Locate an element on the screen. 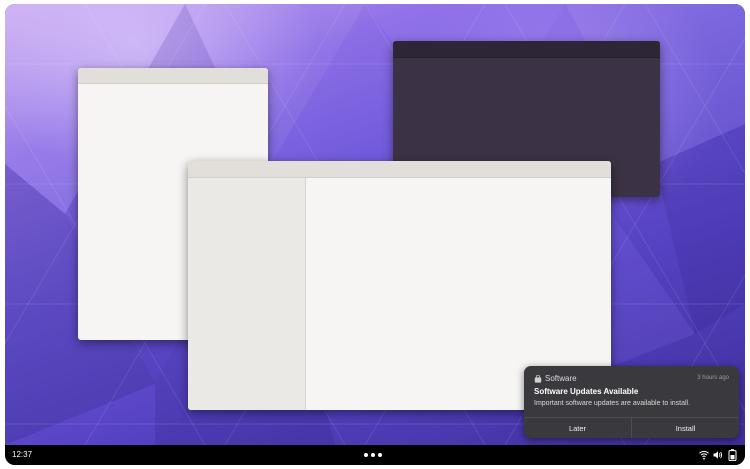  notification-app-name: Software is located at coordinates (561, 378).